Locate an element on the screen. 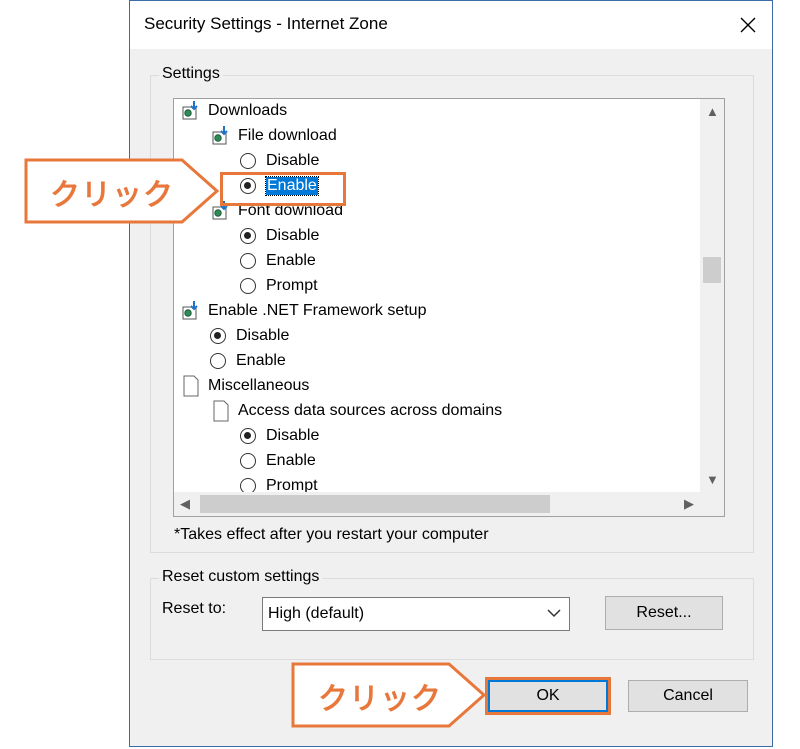  enable-highlight-box is located at coordinates (283, 189).